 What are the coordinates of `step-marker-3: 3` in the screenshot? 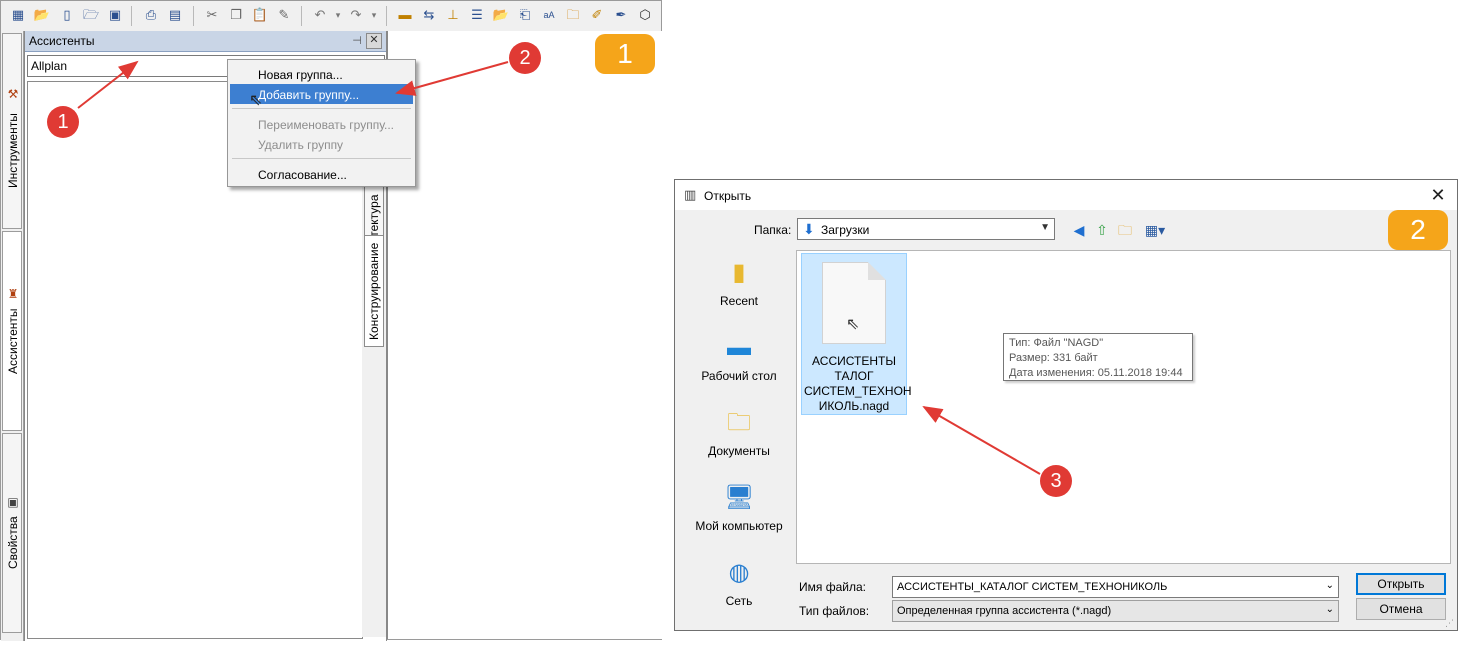 It's located at (1056, 481).